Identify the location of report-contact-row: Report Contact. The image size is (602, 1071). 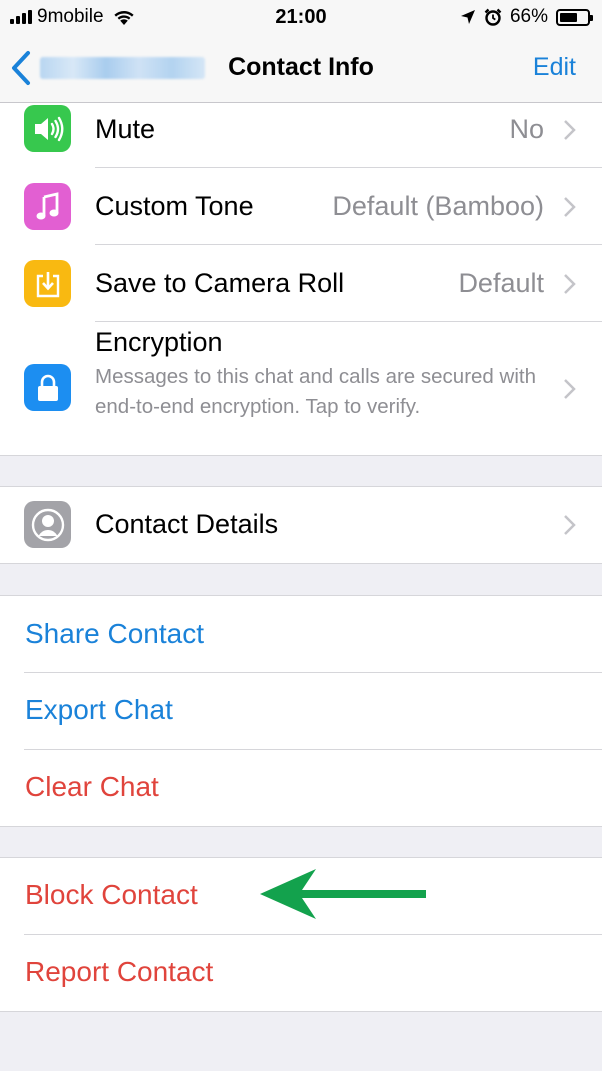
(301, 973).